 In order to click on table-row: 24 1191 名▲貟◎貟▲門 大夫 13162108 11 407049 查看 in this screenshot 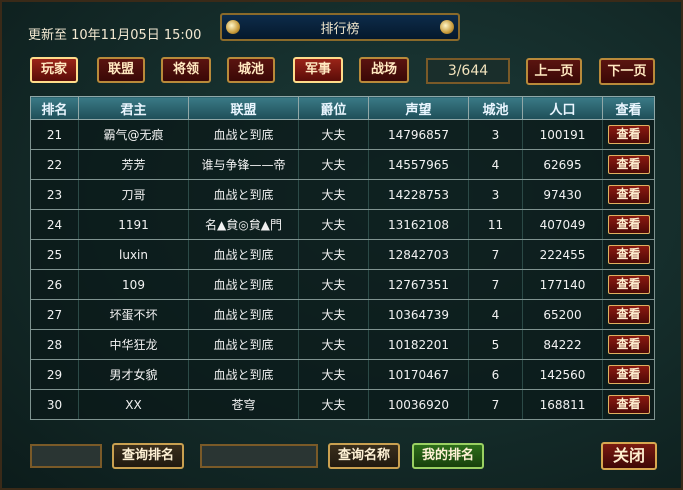, I will do `click(342, 224)`.